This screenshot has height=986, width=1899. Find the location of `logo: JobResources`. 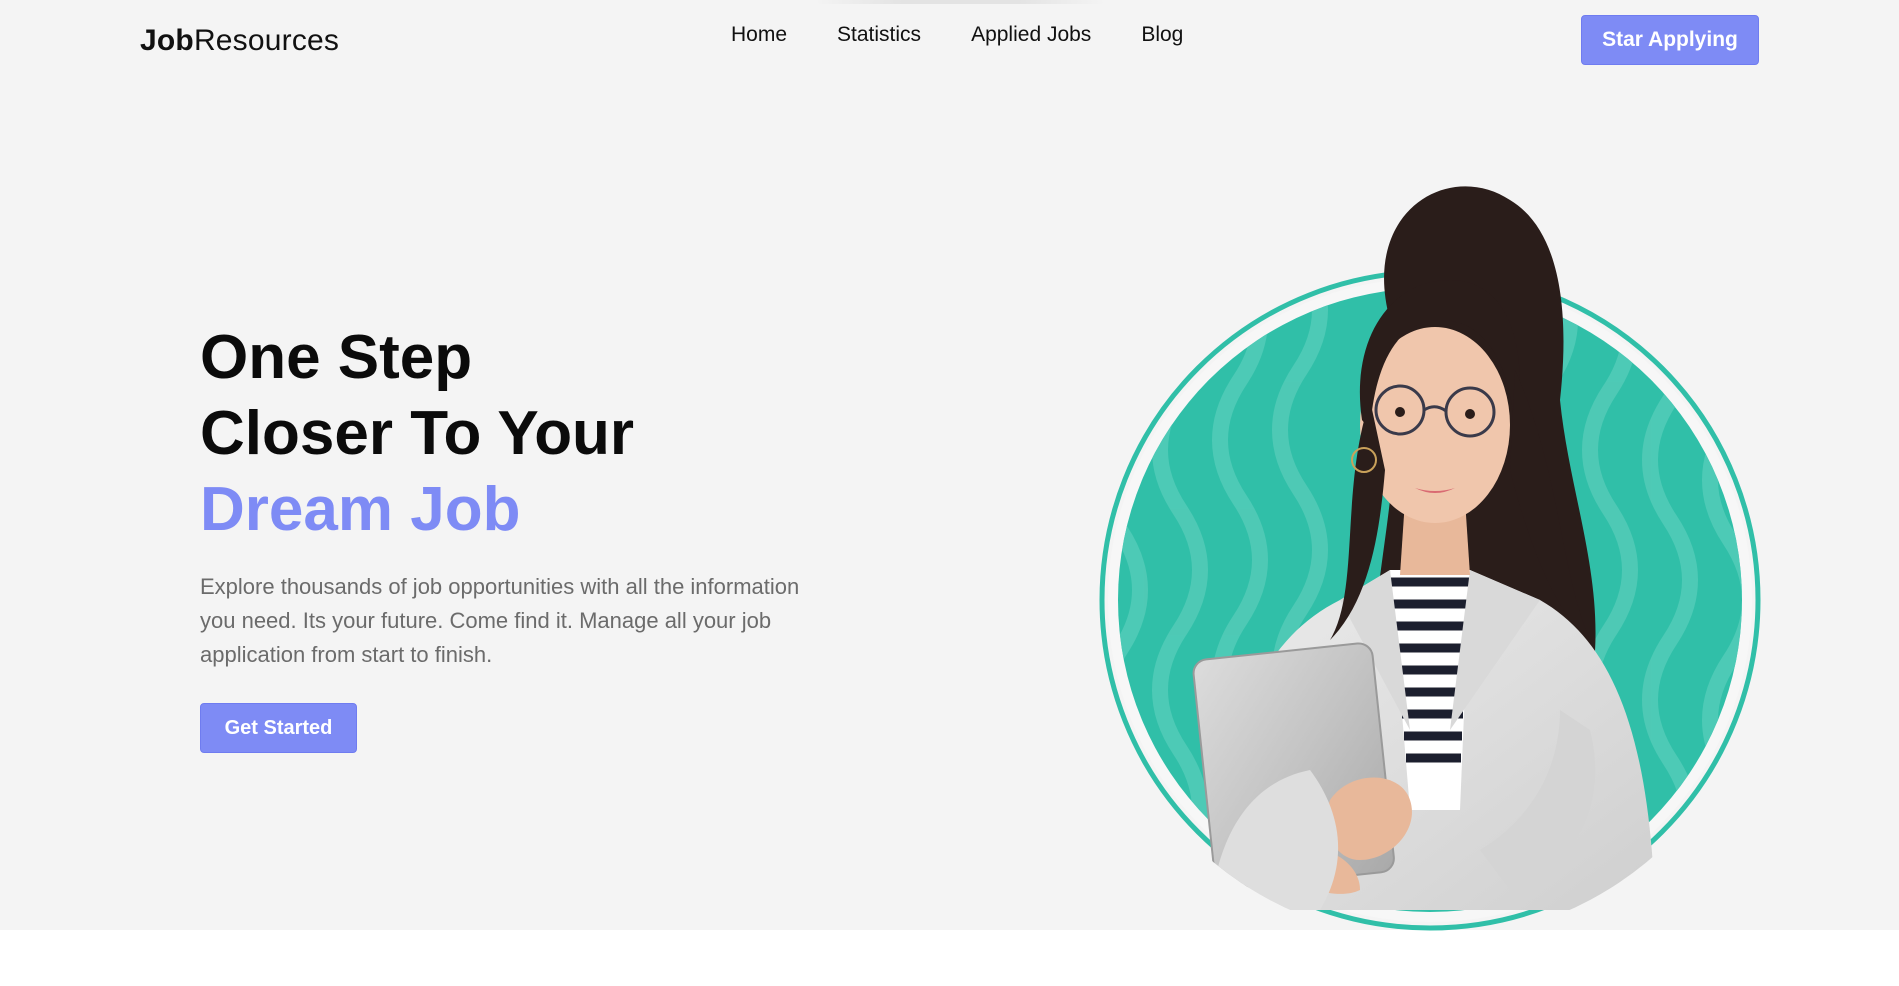

logo: JobResources is located at coordinates (239, 41).